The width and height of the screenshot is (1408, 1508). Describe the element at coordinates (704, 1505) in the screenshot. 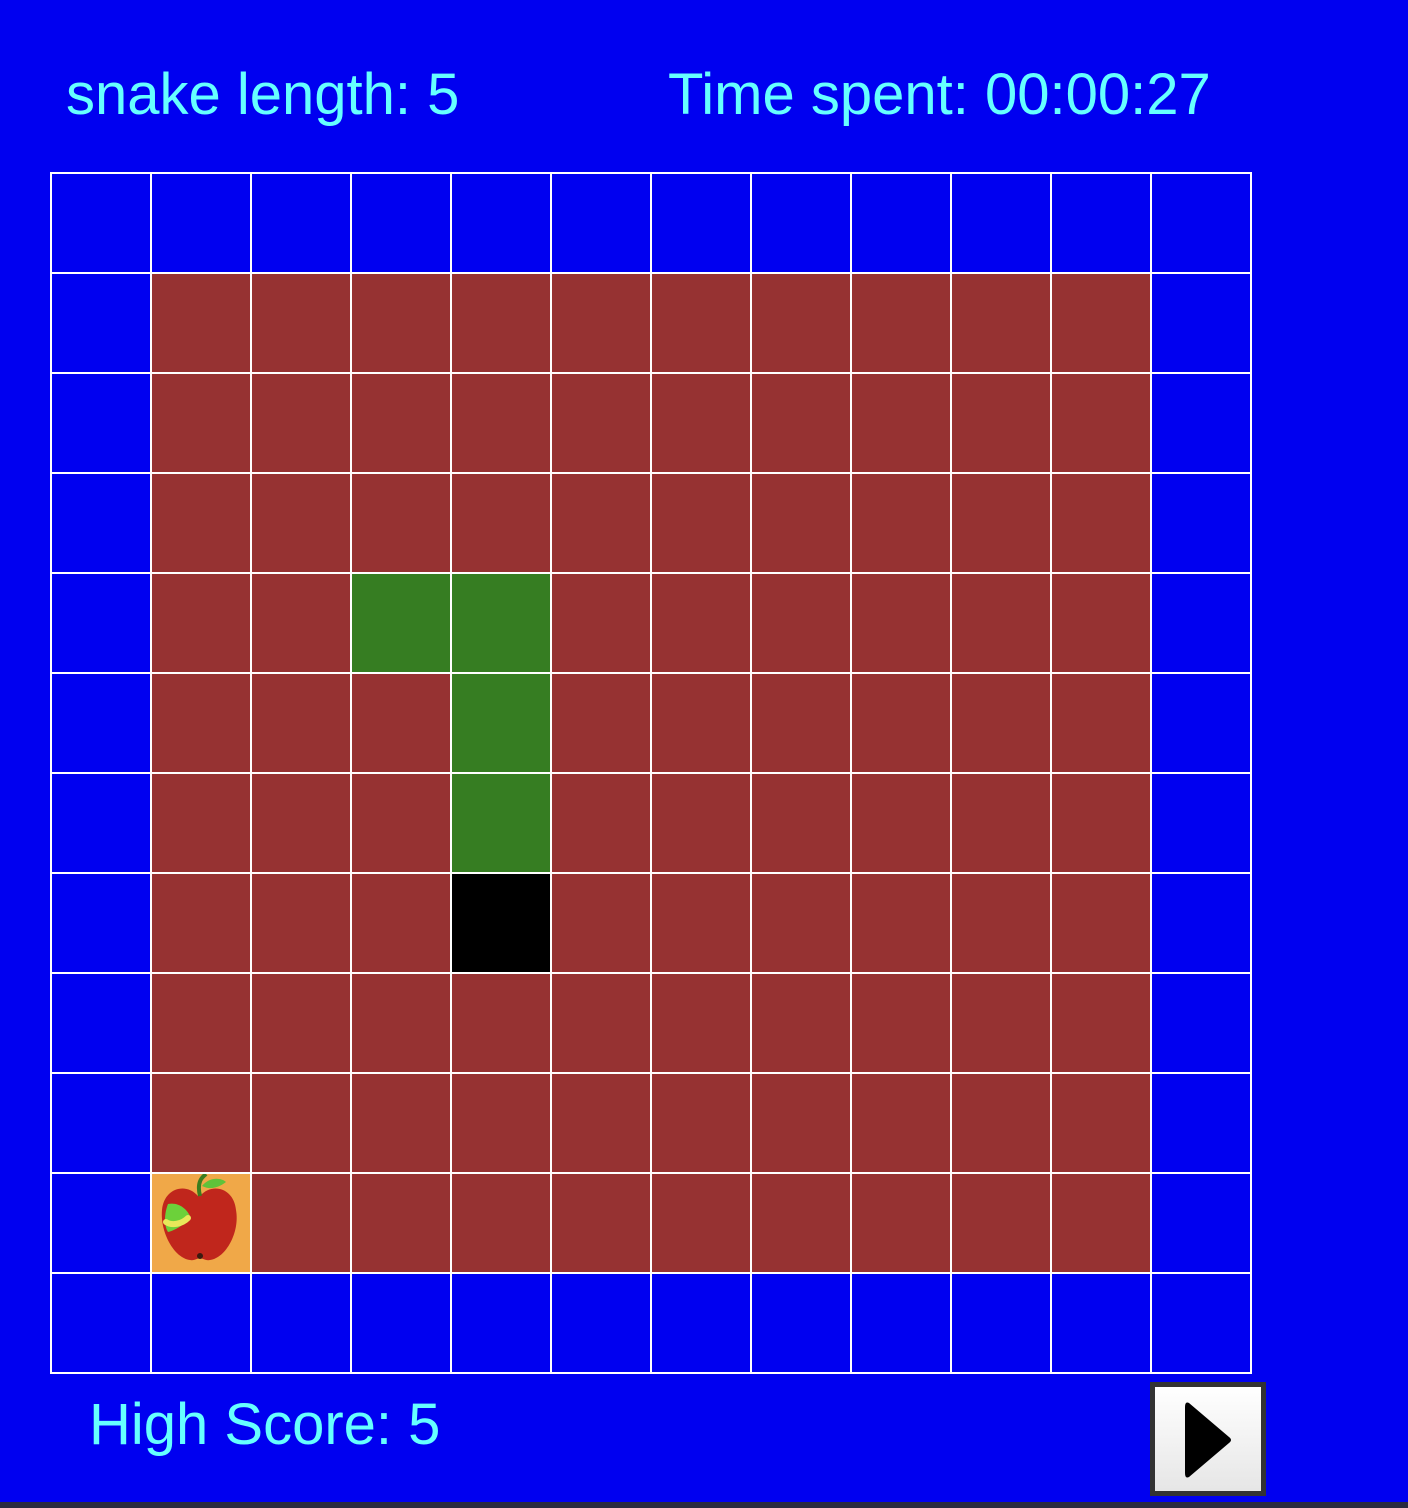

I see `bottom-edge` at that location.